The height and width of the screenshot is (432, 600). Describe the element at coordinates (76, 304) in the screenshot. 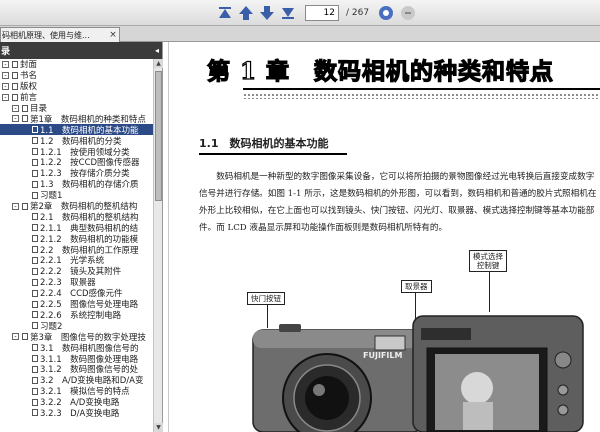

I see `bookmark-item: 2.2.5 图像信号处理电路` at that location.